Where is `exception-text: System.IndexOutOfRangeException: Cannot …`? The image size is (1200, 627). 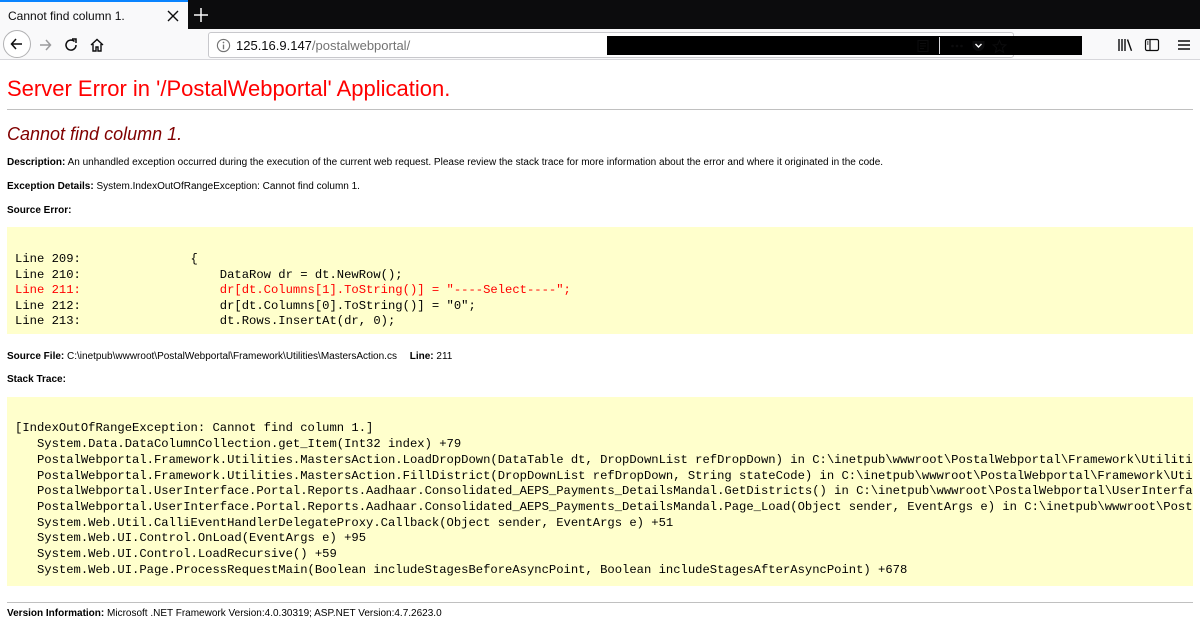 exception-text: System.IndexOutOfRangeException: Cannot … is located at coordinates (228, 186).